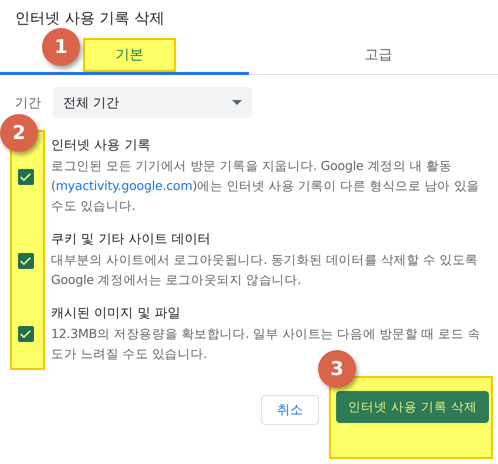 Image resolution: width=498 pixels, height=464 pixels. What do you see at coordinates (124, 185) in the screenshot?
I see `activity-link: myactivity.google.com` at bounding box center [124, 185].